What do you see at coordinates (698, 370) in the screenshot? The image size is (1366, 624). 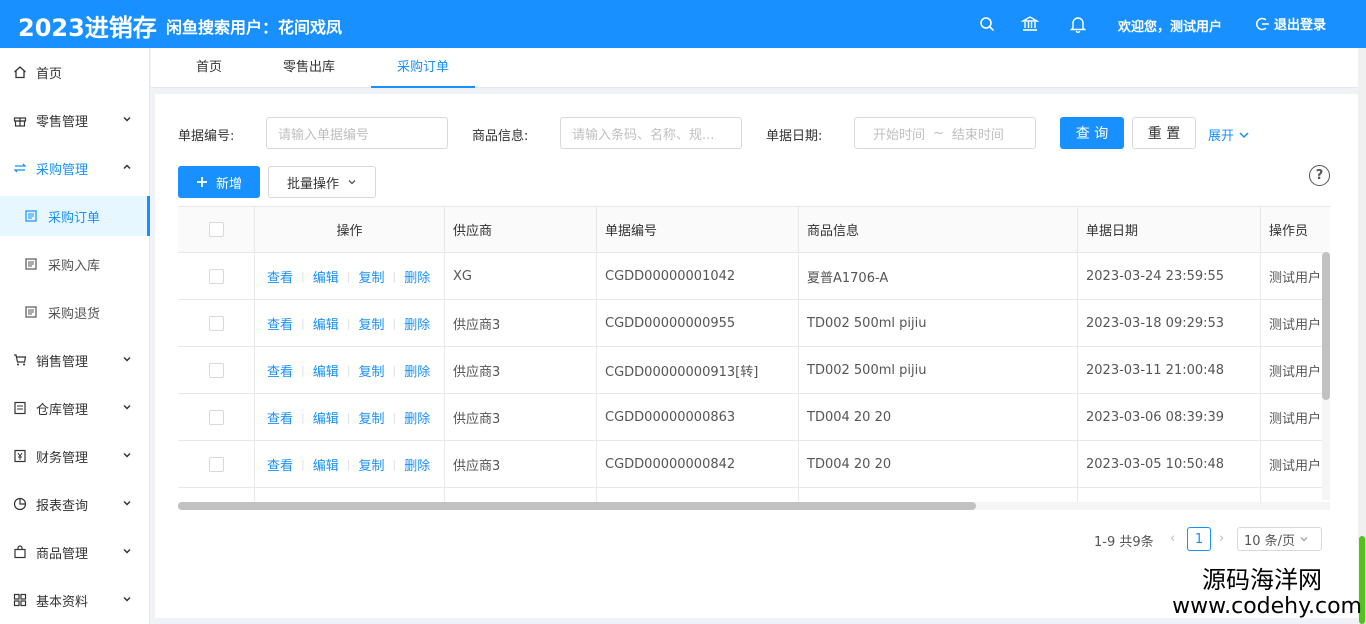 I see `bill-no-cell: CGDD00000000913[转]` at bounding box center [698, 370].